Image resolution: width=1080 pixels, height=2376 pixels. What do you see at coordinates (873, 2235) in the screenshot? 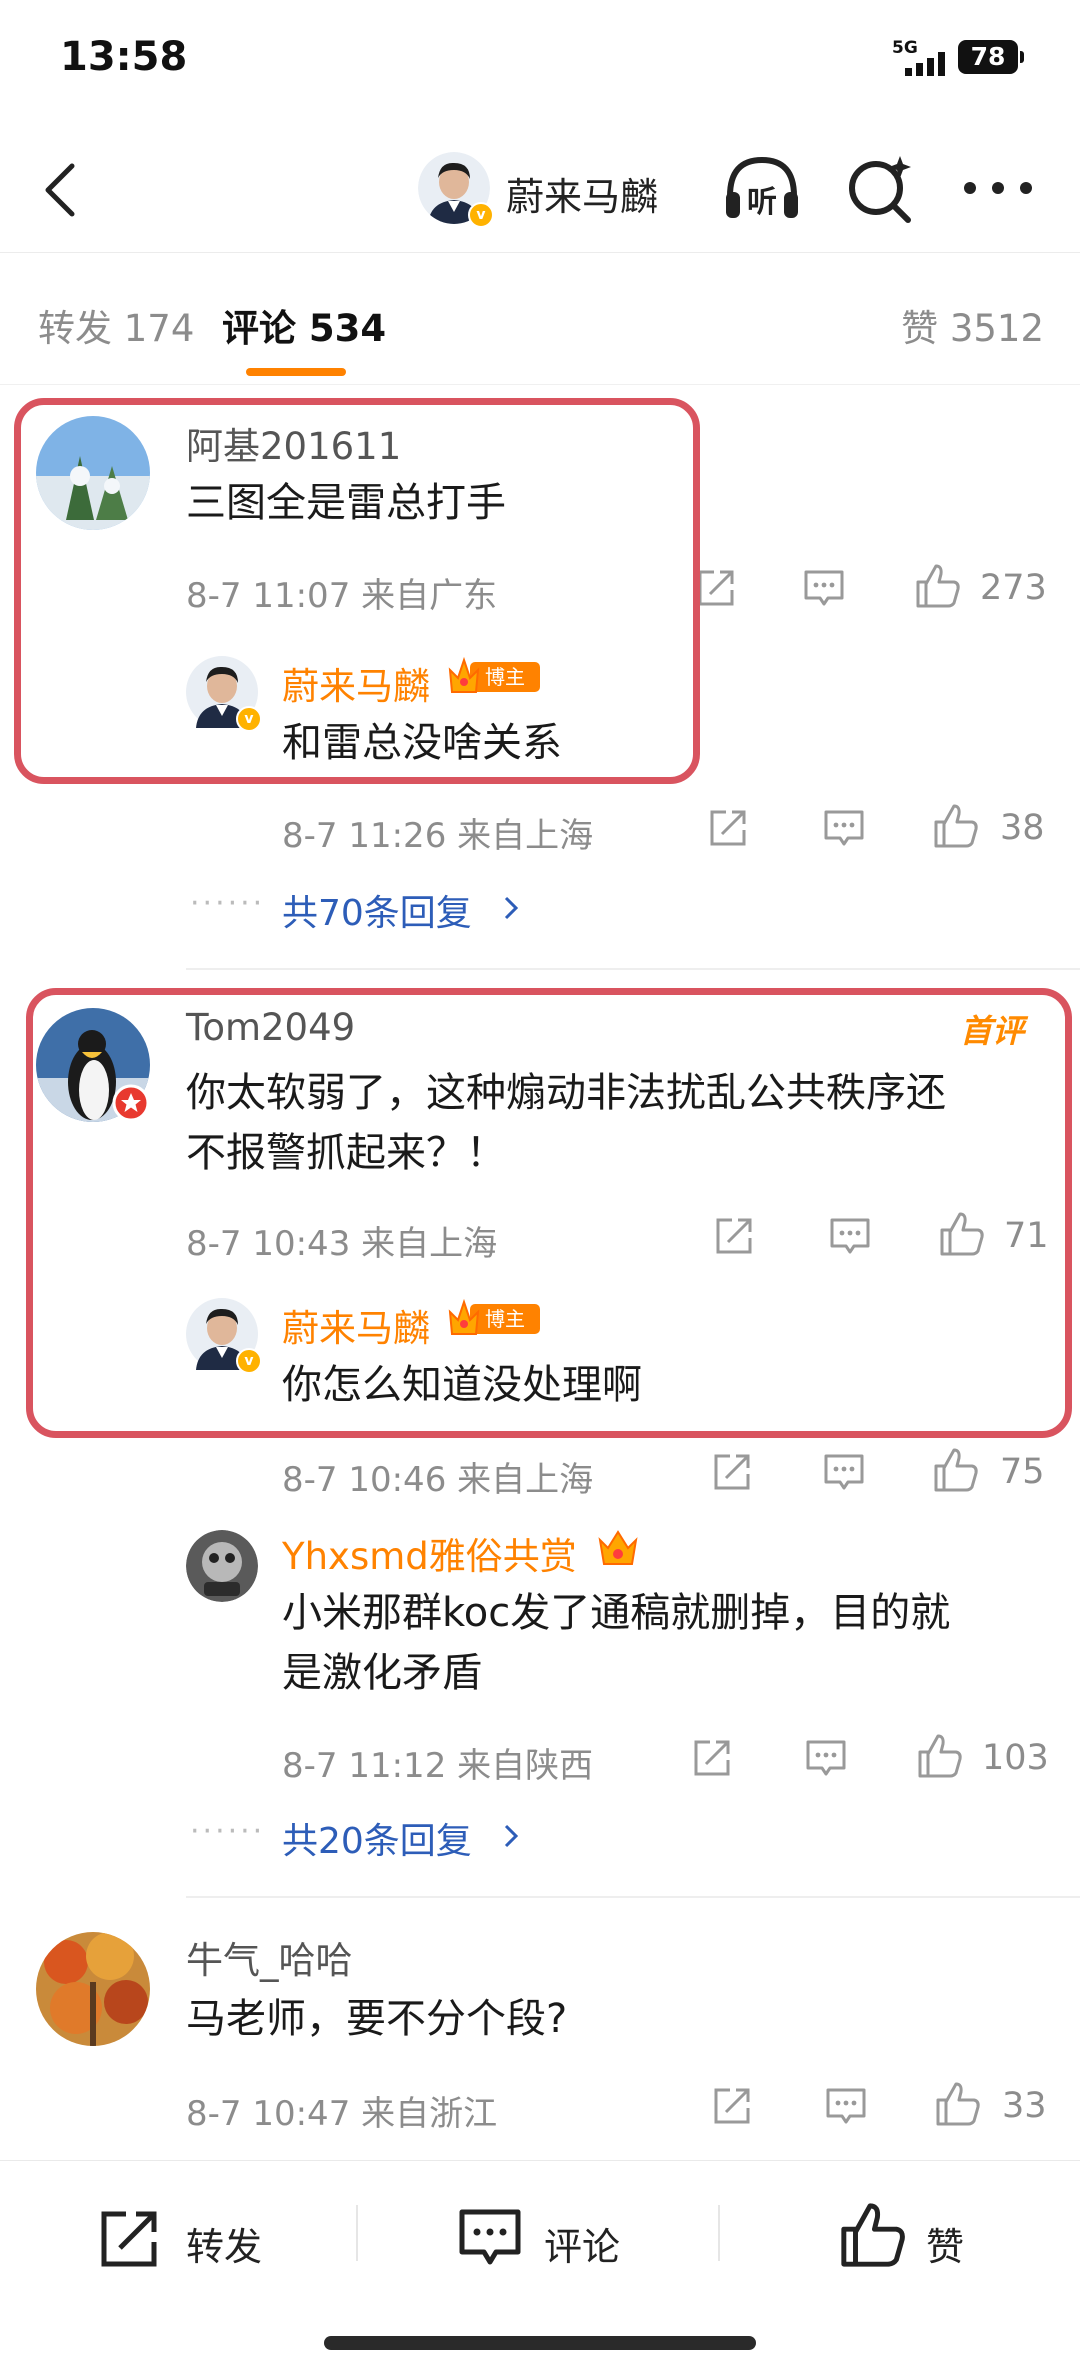
I see `like-bottom-icon` at bounding box center [873, 2235].